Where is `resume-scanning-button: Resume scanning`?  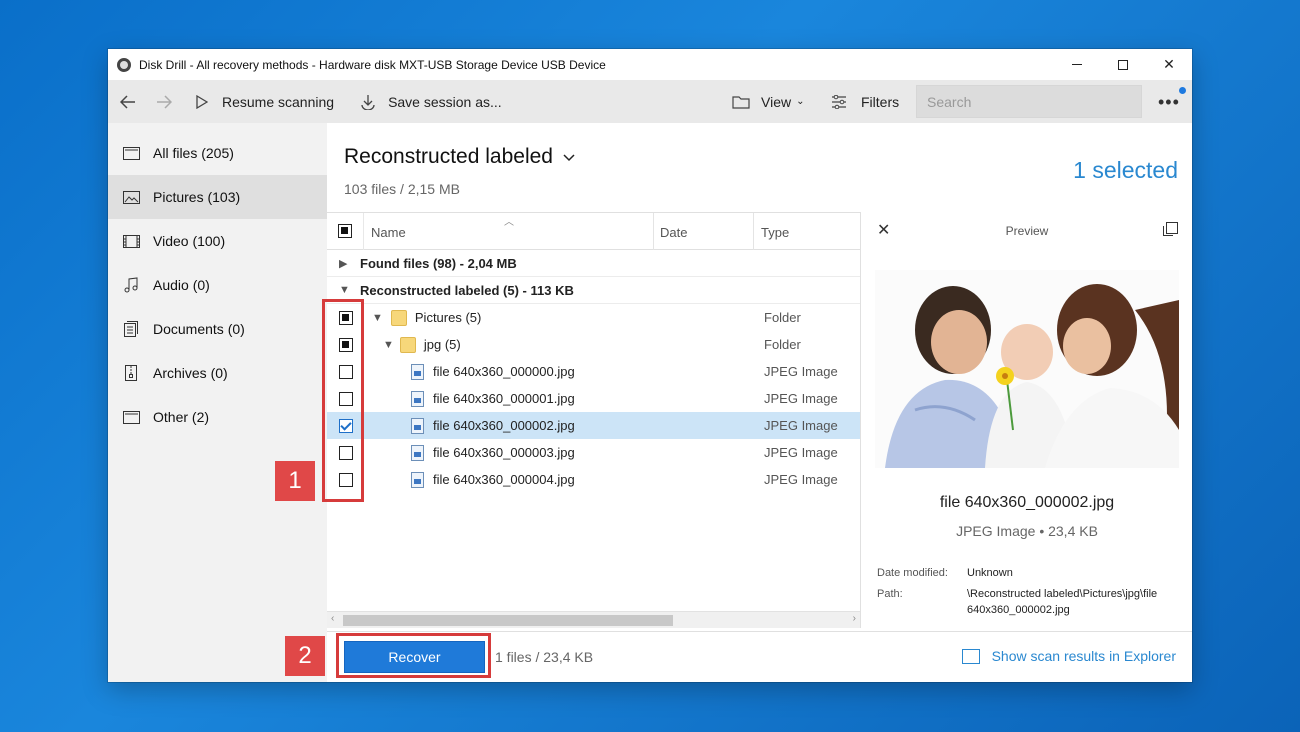 resume-scanning-button: Resume scanning is located at coordinates (263, 101).